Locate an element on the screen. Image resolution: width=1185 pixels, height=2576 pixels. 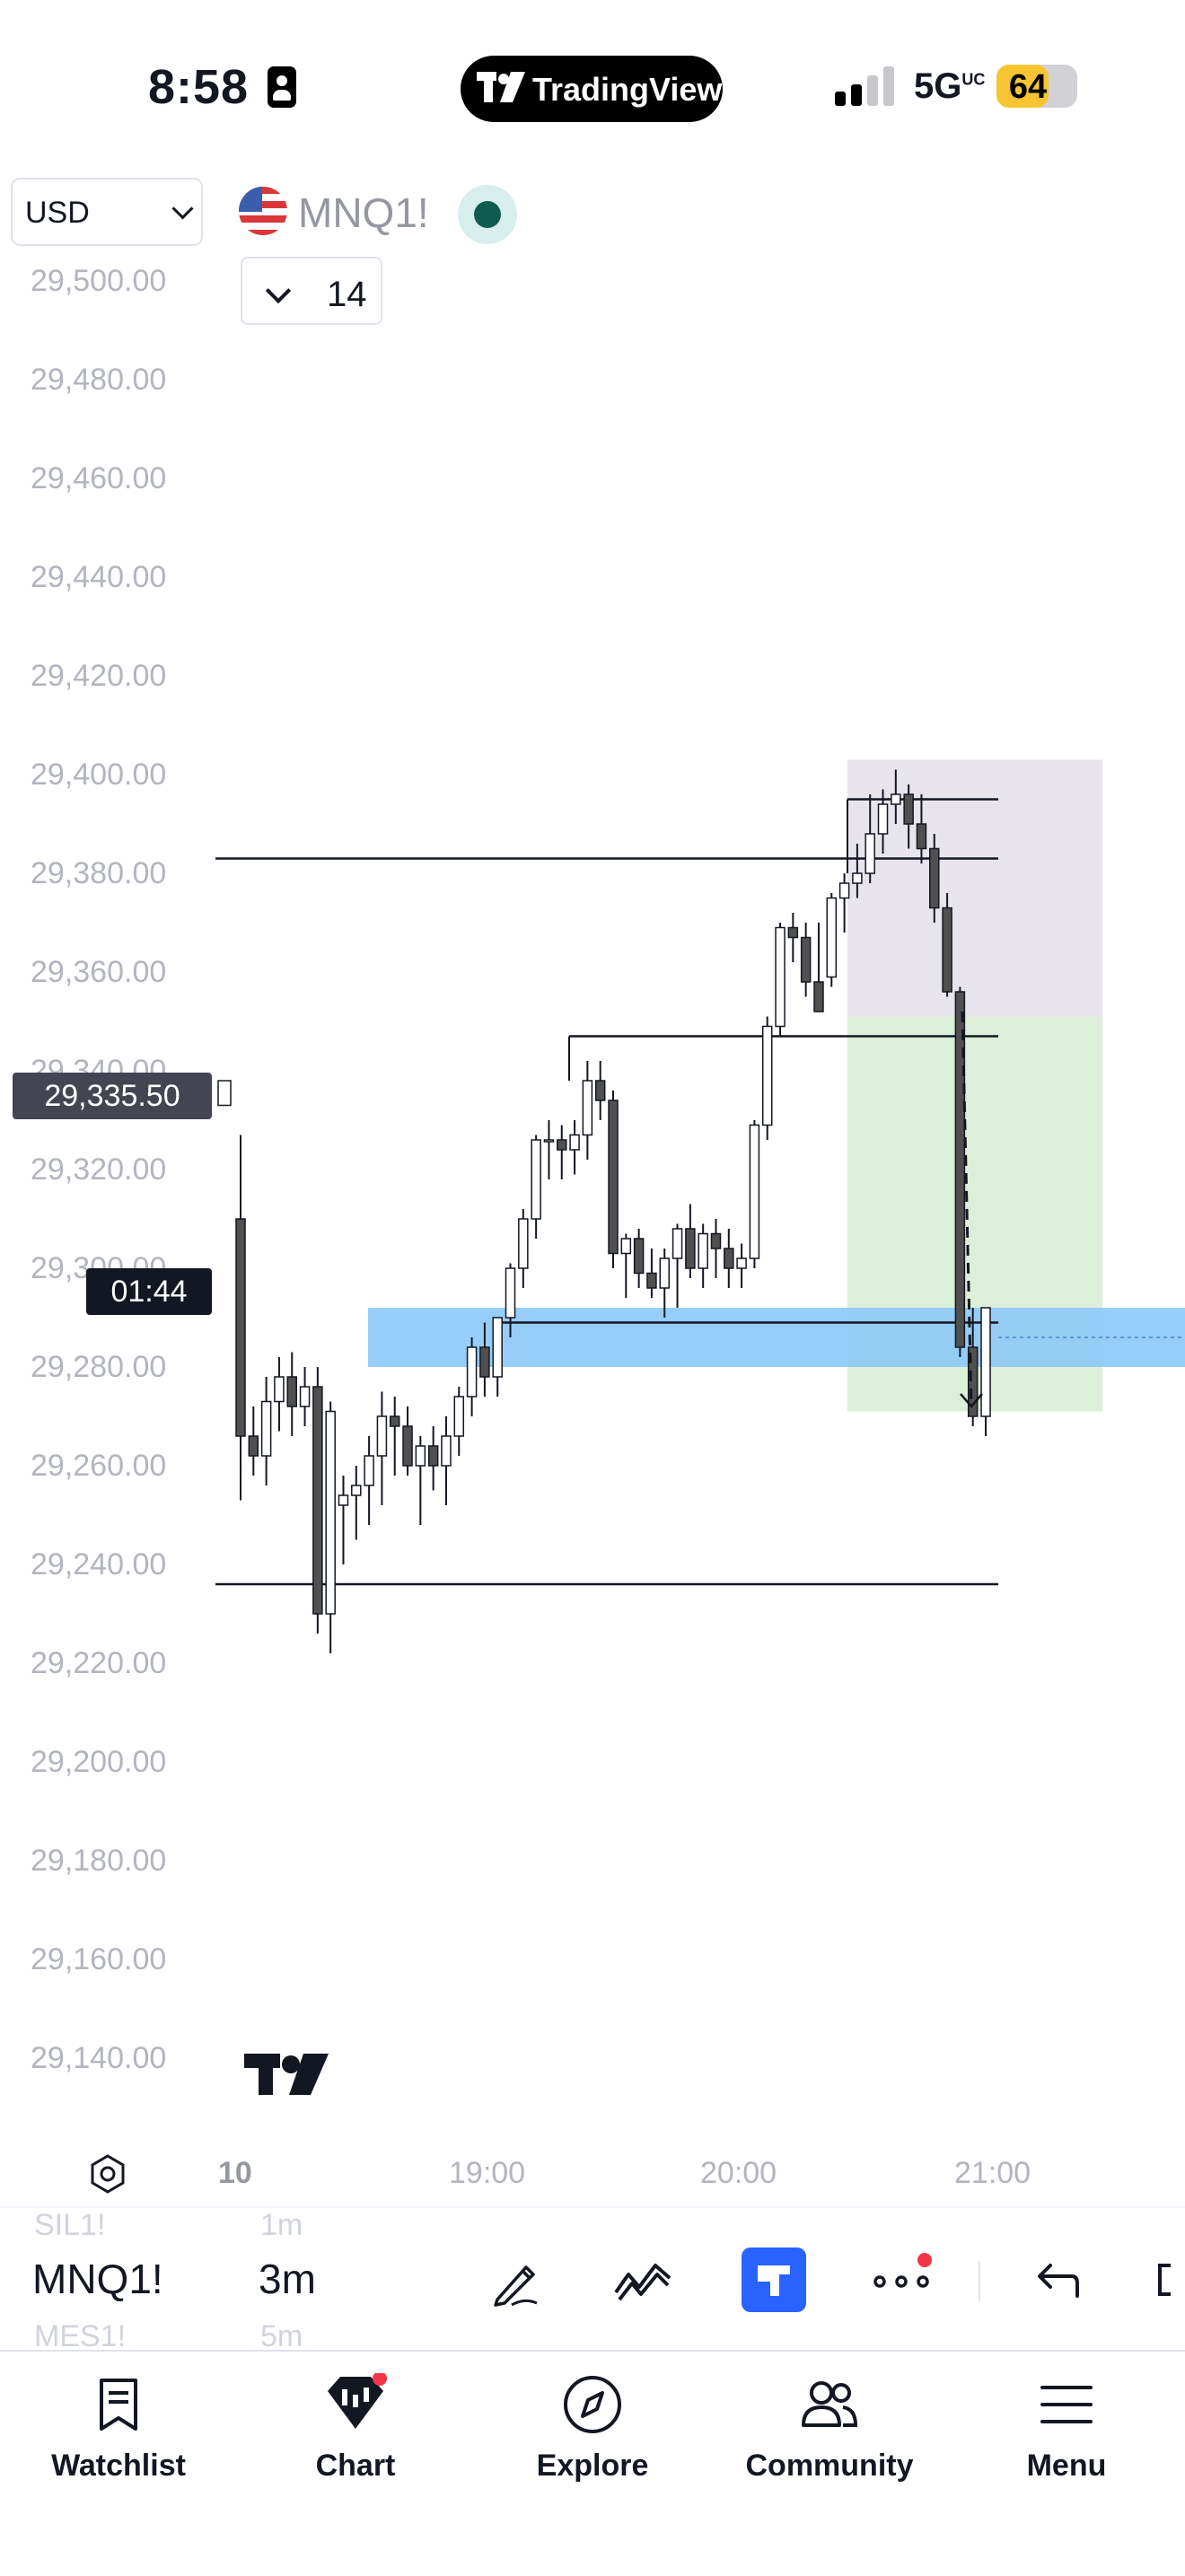
watchlist-icon is located at coordinates (118, 2405).